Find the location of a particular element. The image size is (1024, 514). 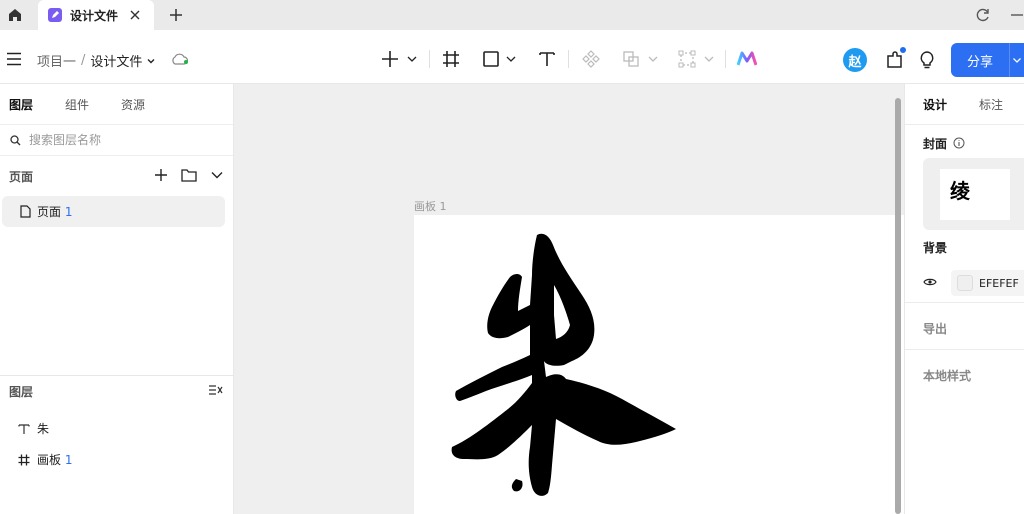

local-styles-title: 本地样式 is located at coordinates (947, 376).